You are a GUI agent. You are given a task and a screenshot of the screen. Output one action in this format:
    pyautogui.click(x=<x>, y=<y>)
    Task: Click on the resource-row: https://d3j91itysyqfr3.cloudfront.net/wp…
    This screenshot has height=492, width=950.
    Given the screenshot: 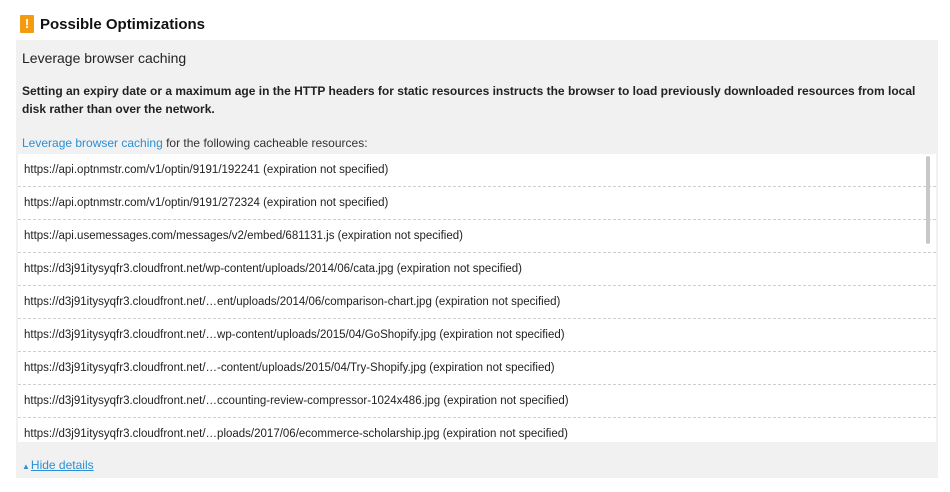 What is the action you would take?
    pyautogui.click(x=477, y=269)
    